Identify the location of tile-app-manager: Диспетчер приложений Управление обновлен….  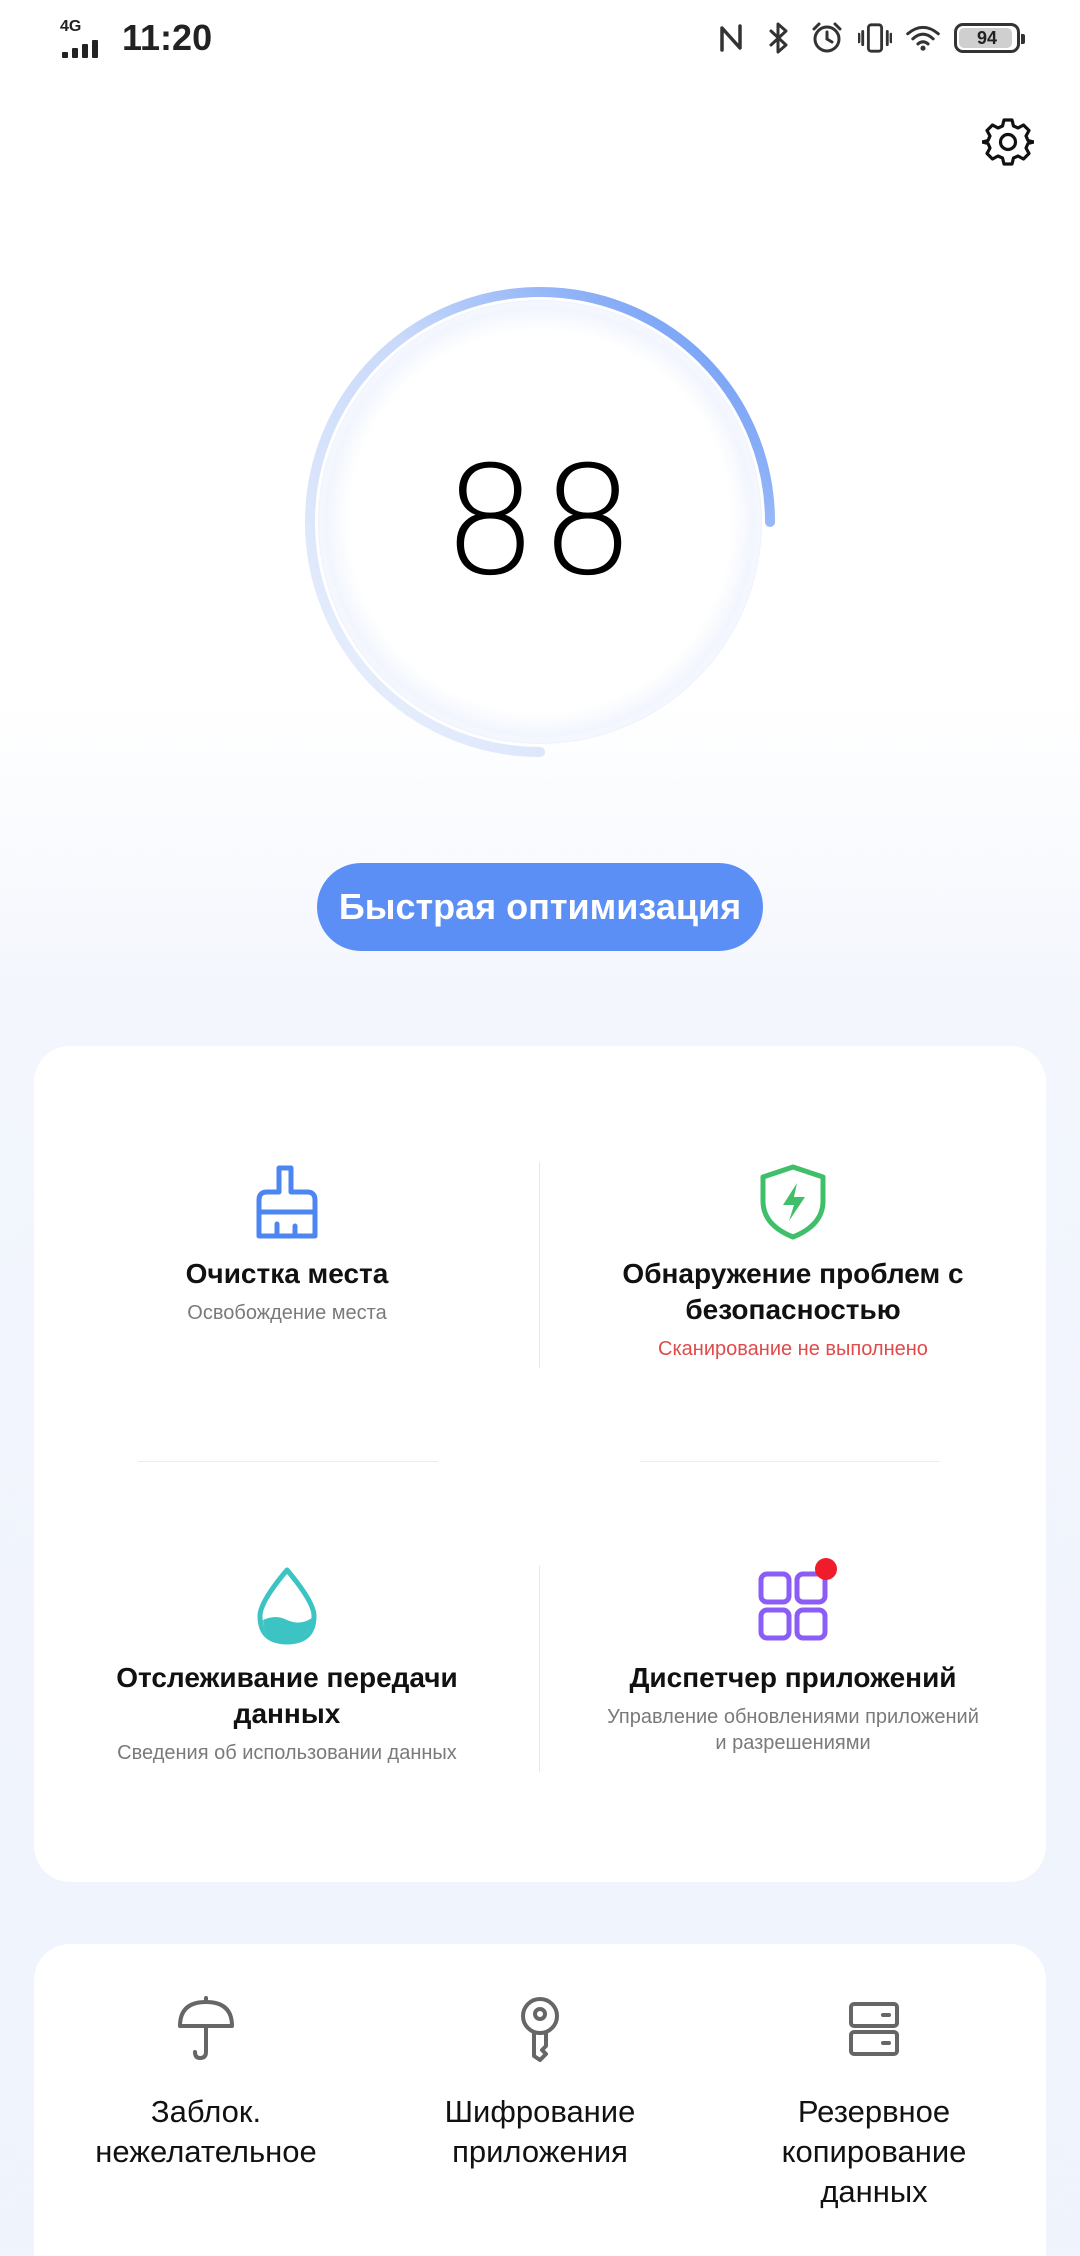
(793, 1657).